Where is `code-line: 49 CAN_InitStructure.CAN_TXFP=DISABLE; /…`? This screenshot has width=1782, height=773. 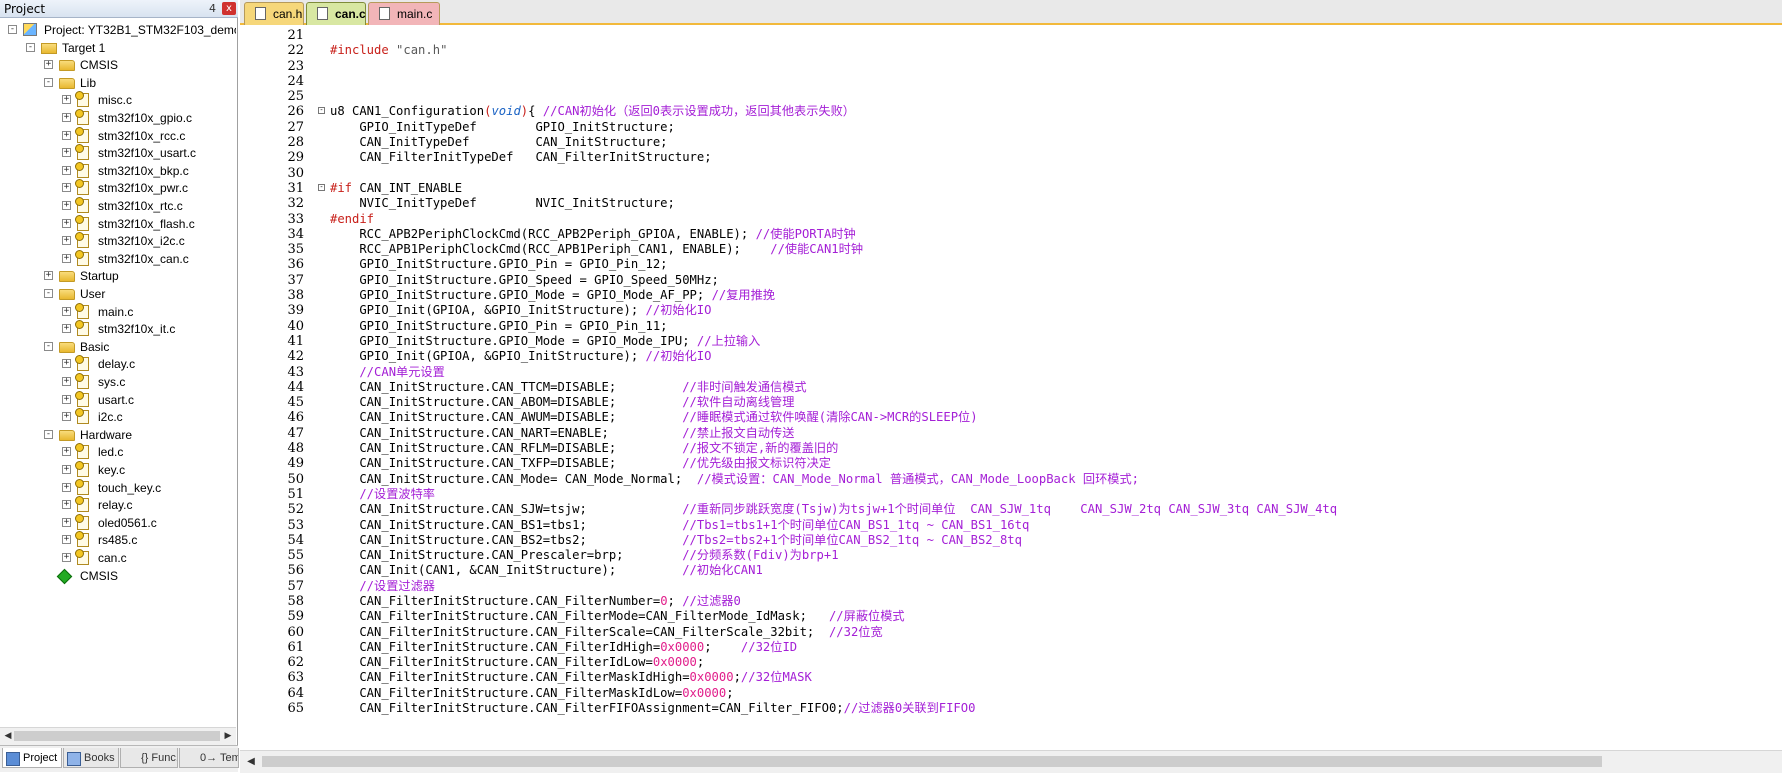 code-line: 49 CAN_InitStructure.CAN_TXFP=DISABLE; /… is located at coordinates (1011, 463).